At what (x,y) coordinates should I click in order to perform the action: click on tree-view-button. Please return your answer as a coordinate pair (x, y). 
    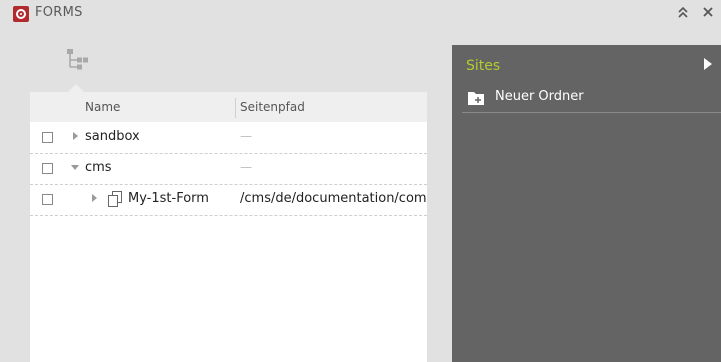
    Looking at the image, I should click on (77, 59).